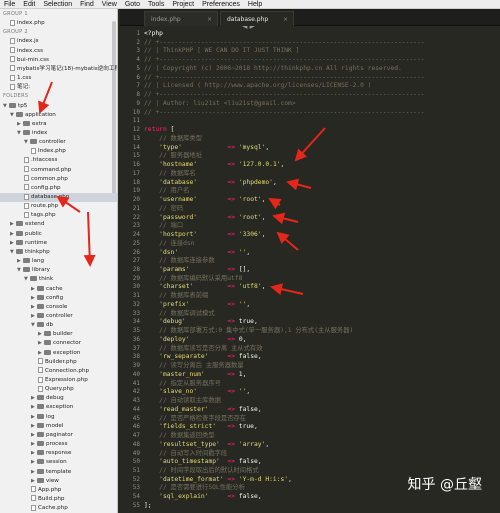 This screenshot has width=500, height=513. Describe the element at coordinates (257, 18) in the screenshot. I see `tab-database-php: database.php ×` at that location.